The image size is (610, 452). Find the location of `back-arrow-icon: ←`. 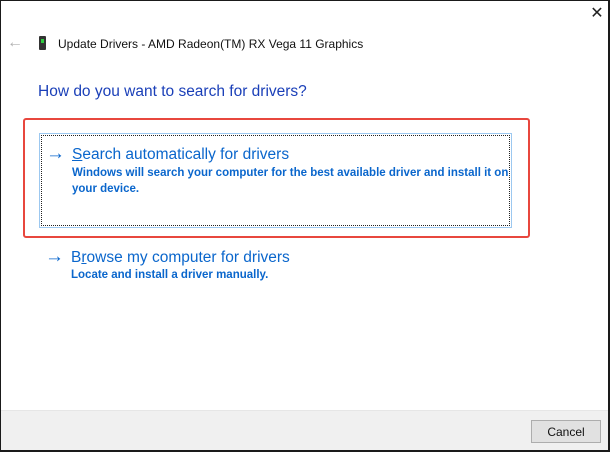

back-arrow-icon: ← is located at coordinates (15, 43).